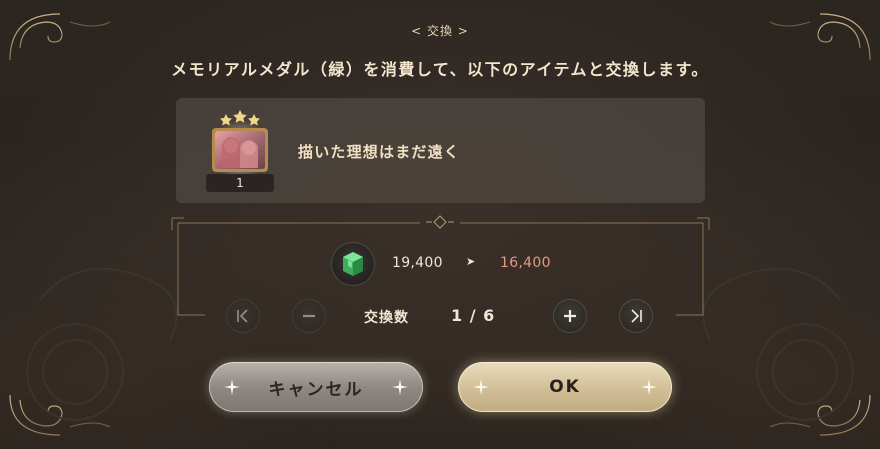 The height and width of the screenshot is (449, 880). What do you see at coordinates (386, 318) in the screenshot?
I see `quantity-label: 交換数` at bounding box center [386, 318].